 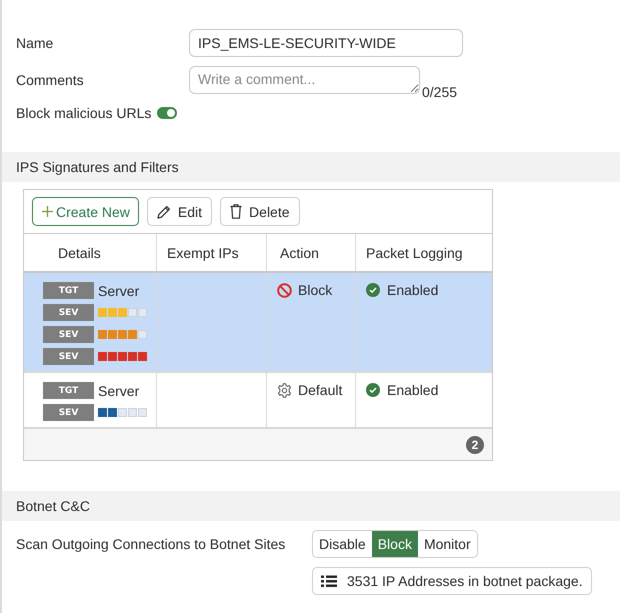 I want to click on pencil-icon, so click(x=163, y=211).